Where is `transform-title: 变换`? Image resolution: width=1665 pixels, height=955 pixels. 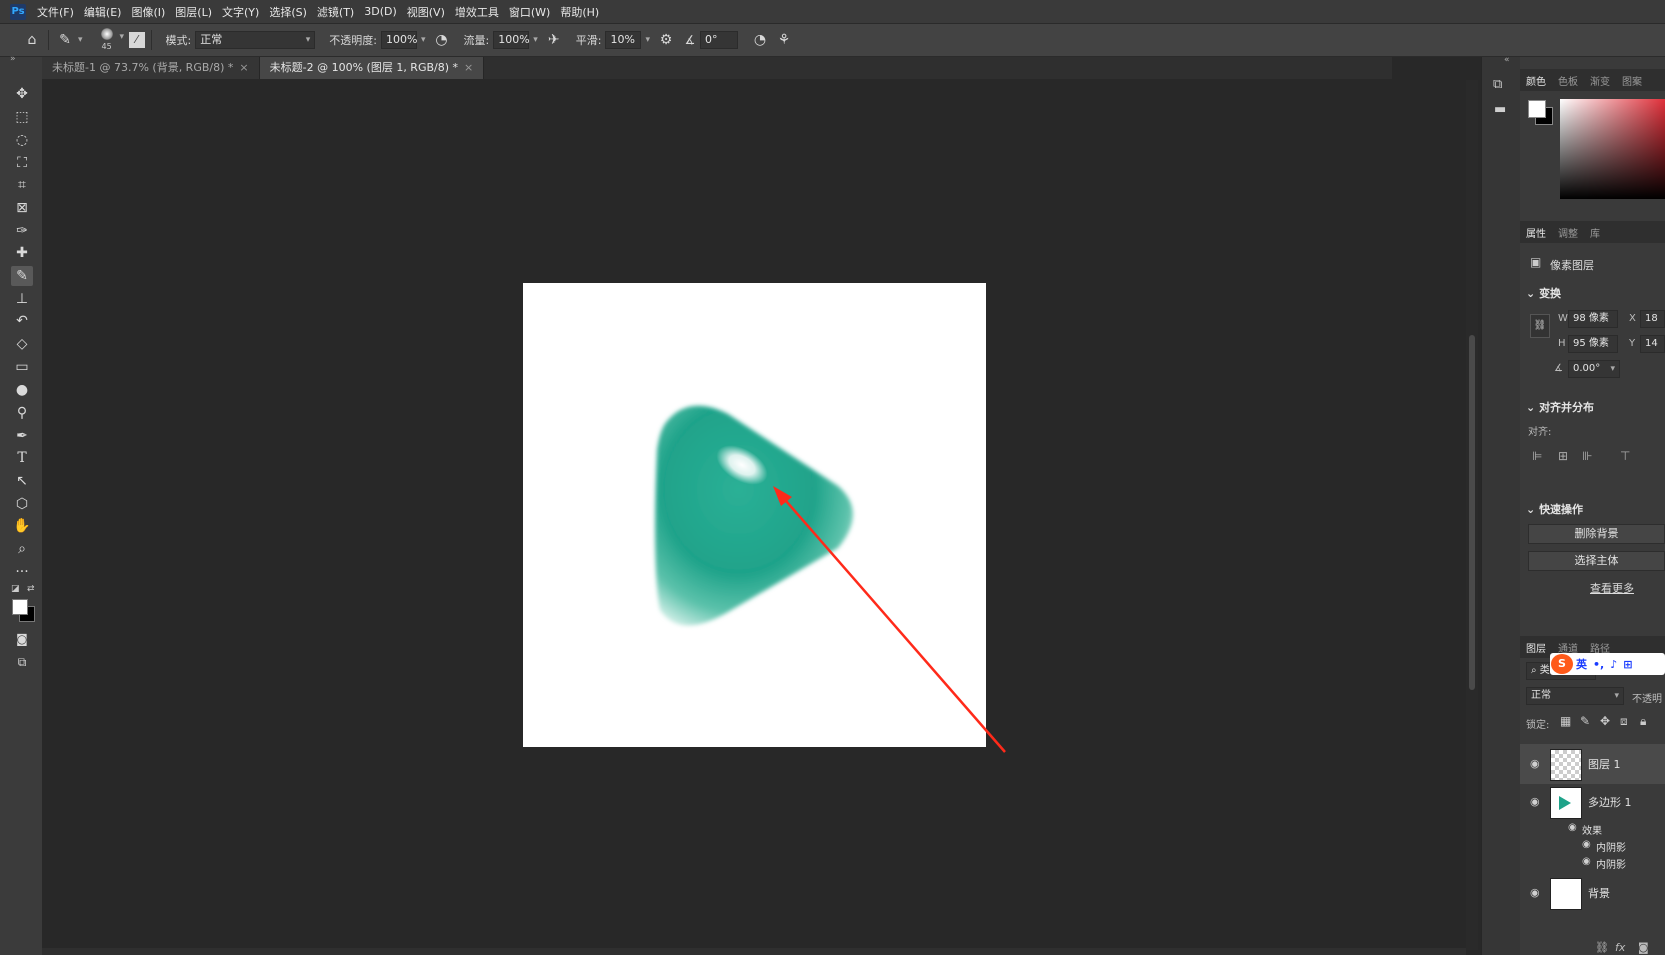
transform-title: 变换 is located at coordinates (1550, 293).